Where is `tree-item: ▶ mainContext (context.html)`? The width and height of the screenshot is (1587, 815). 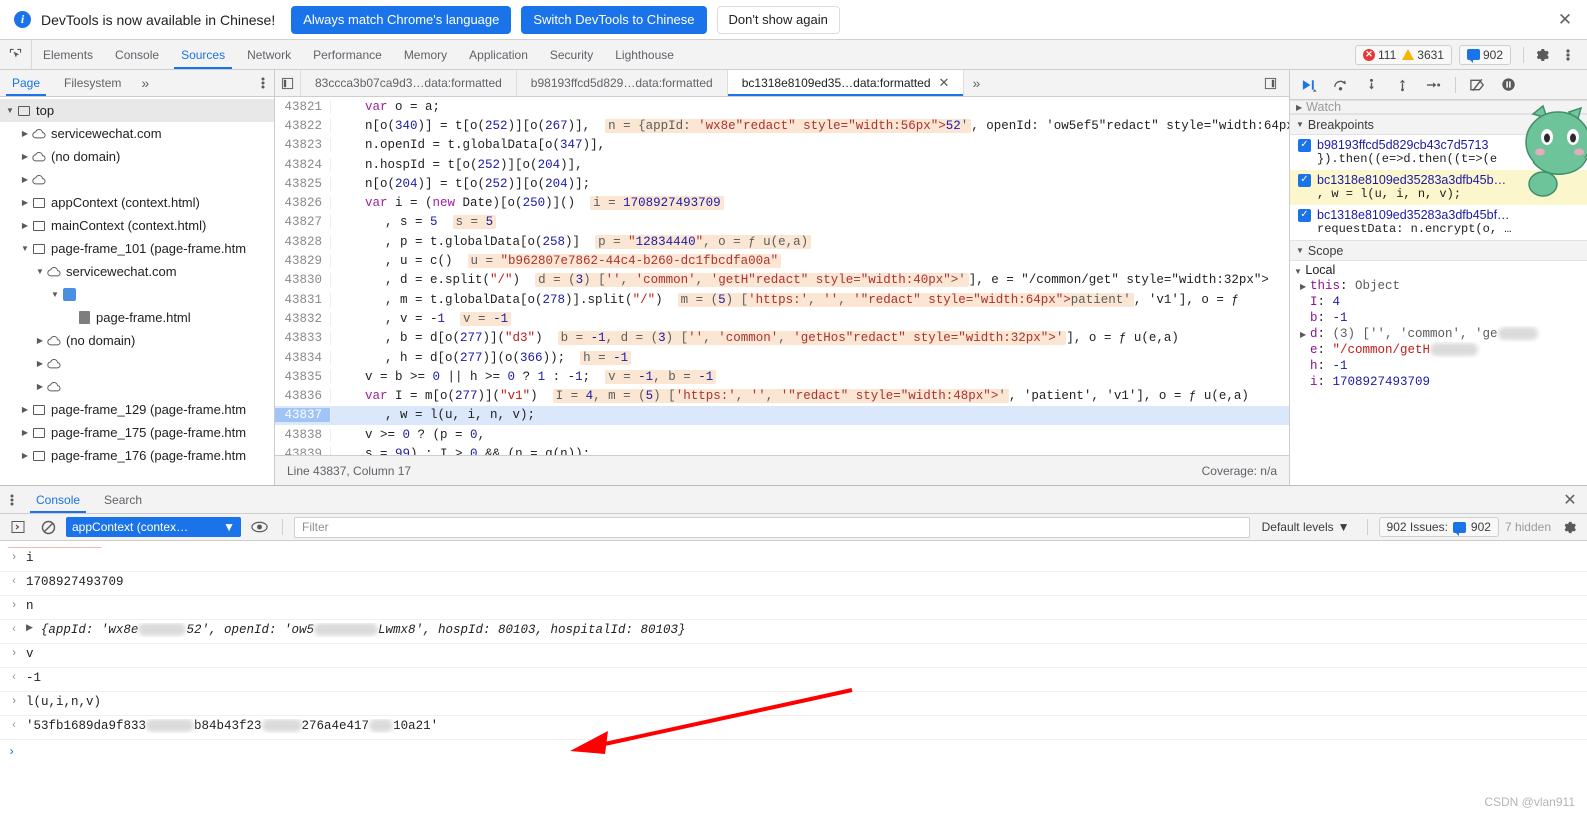 tree-item: ▶ mainContext (context.html) is located at coordinates (137, 225).